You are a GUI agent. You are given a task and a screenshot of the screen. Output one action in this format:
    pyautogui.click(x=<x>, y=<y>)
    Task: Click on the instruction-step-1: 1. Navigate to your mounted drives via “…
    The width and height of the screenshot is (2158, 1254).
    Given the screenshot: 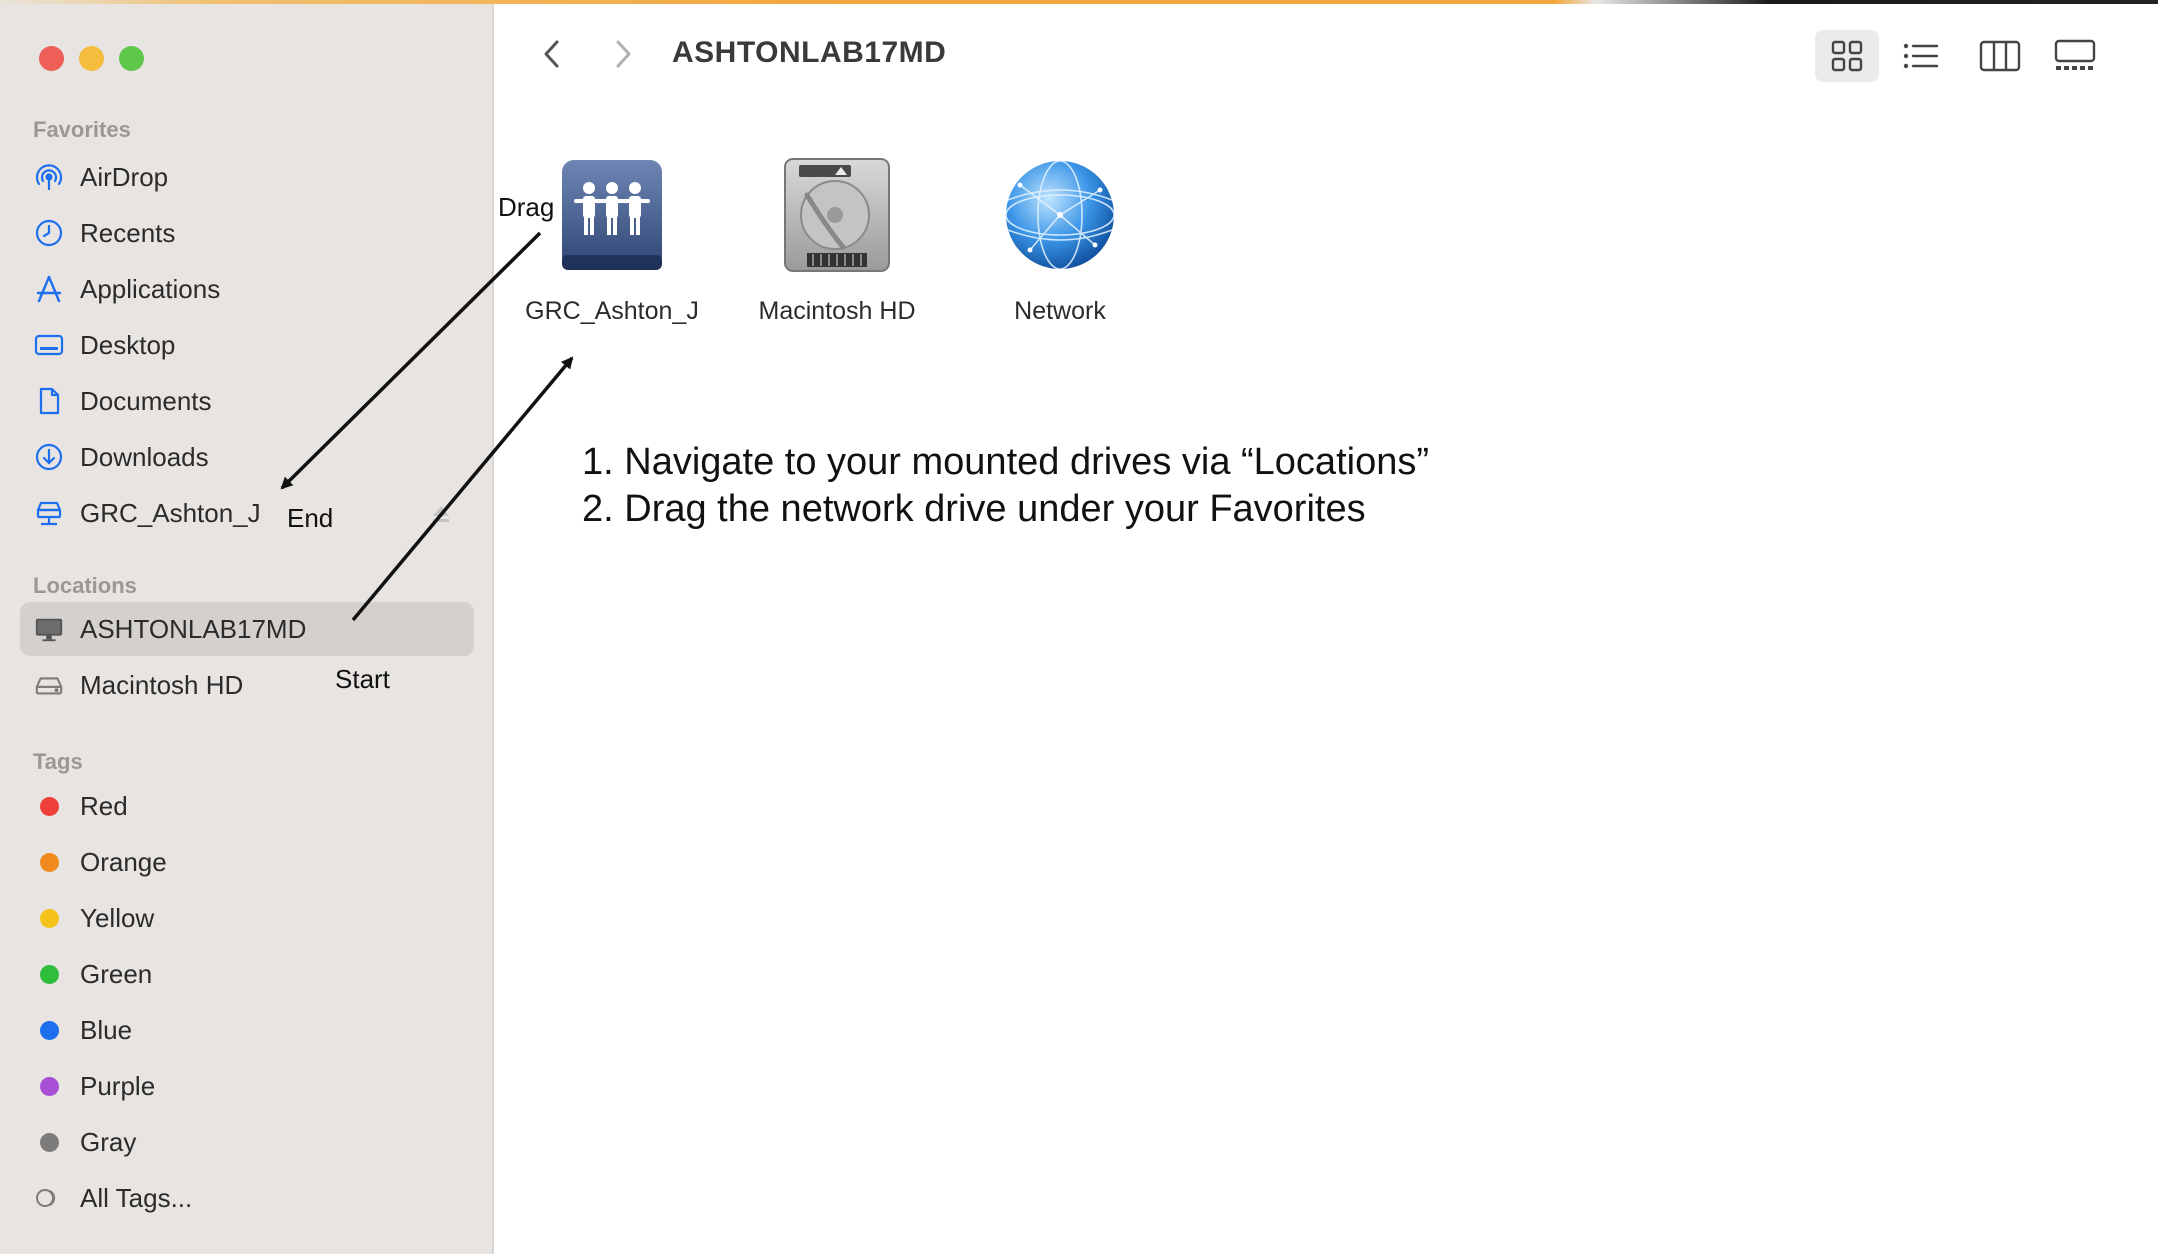 What is the action you would take?
    pyautogui.click(x=1005, y=462)
    